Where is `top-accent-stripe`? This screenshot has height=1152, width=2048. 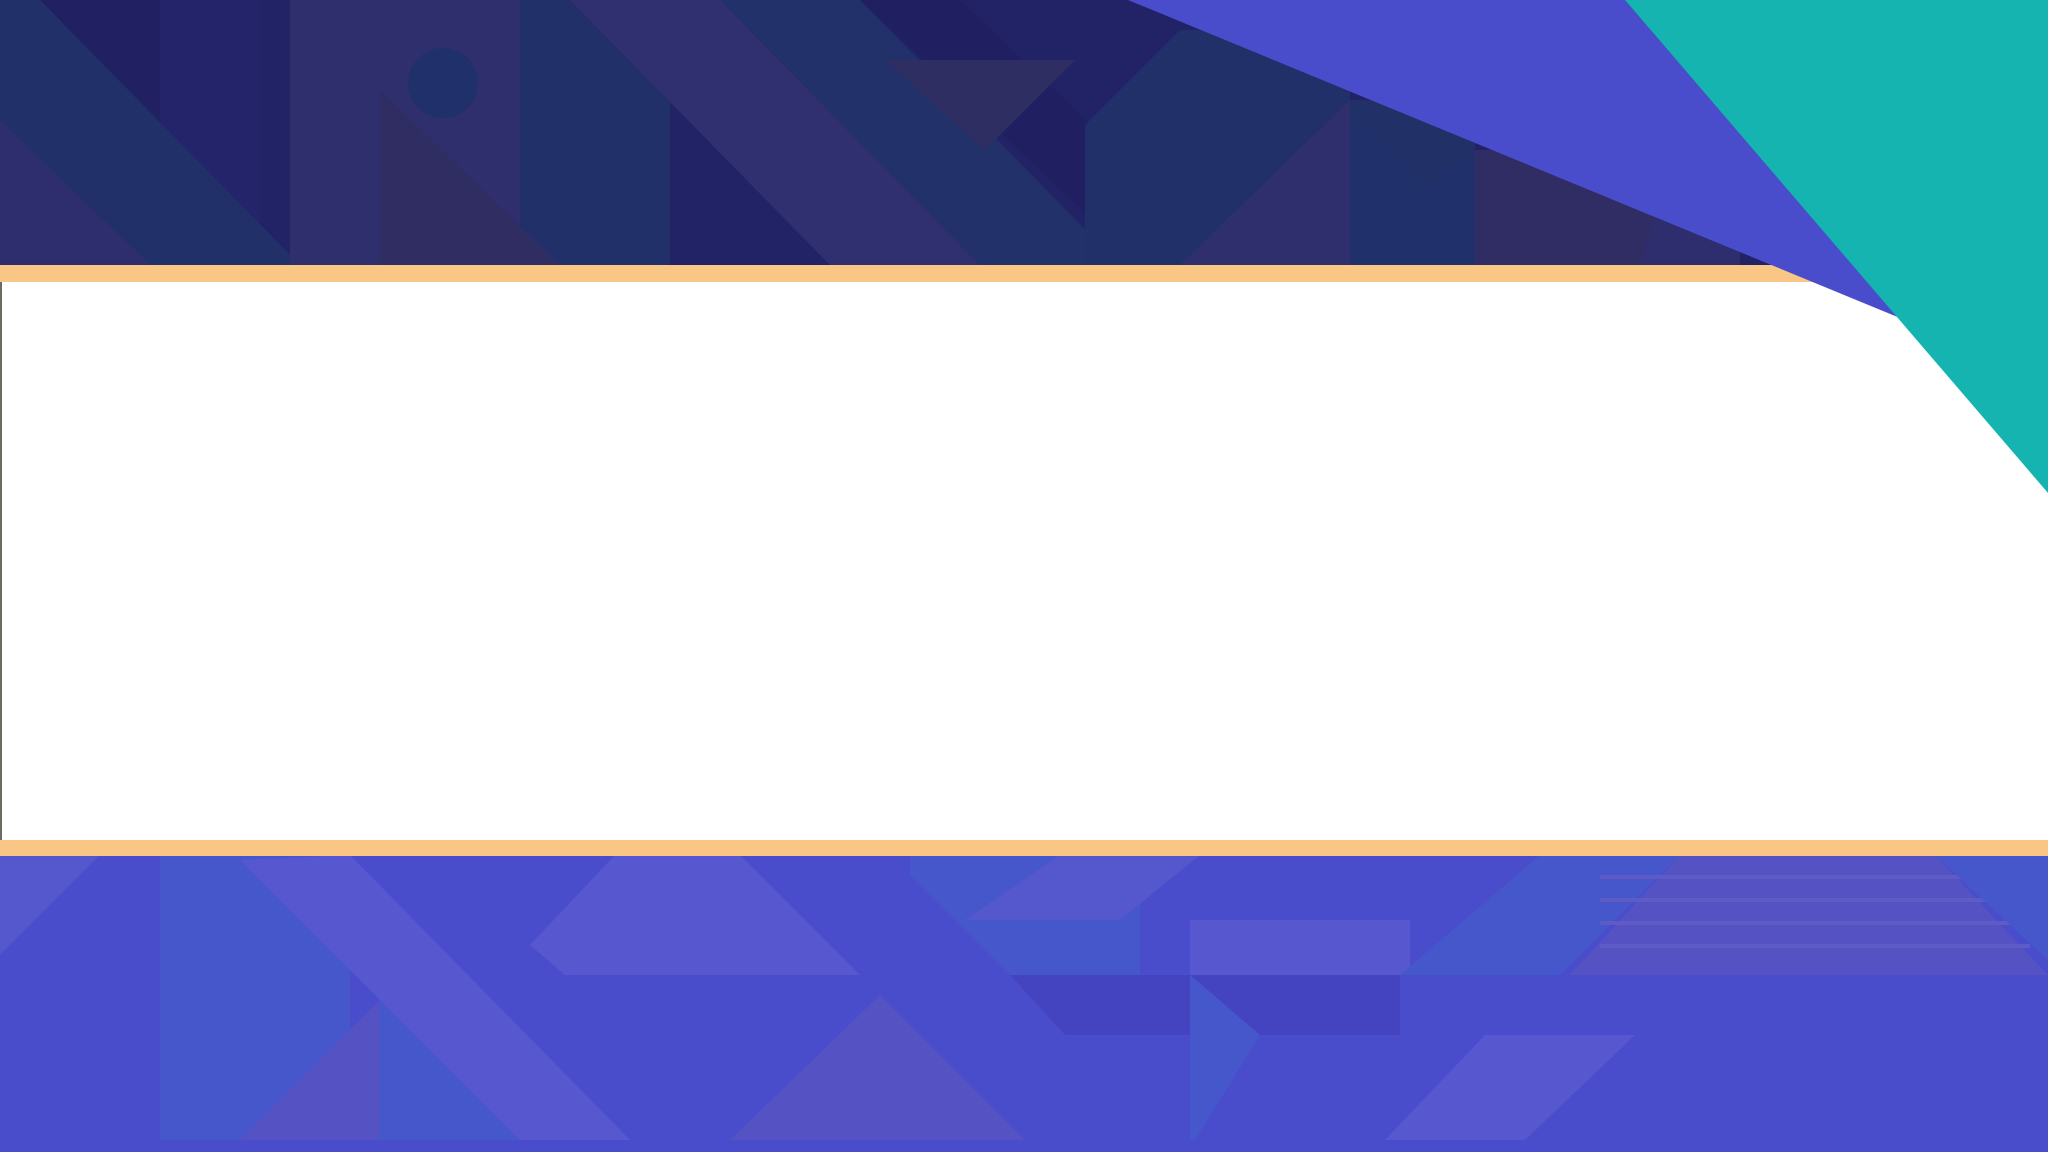 top-accent-stripe is located at coordinates (1024, 273).